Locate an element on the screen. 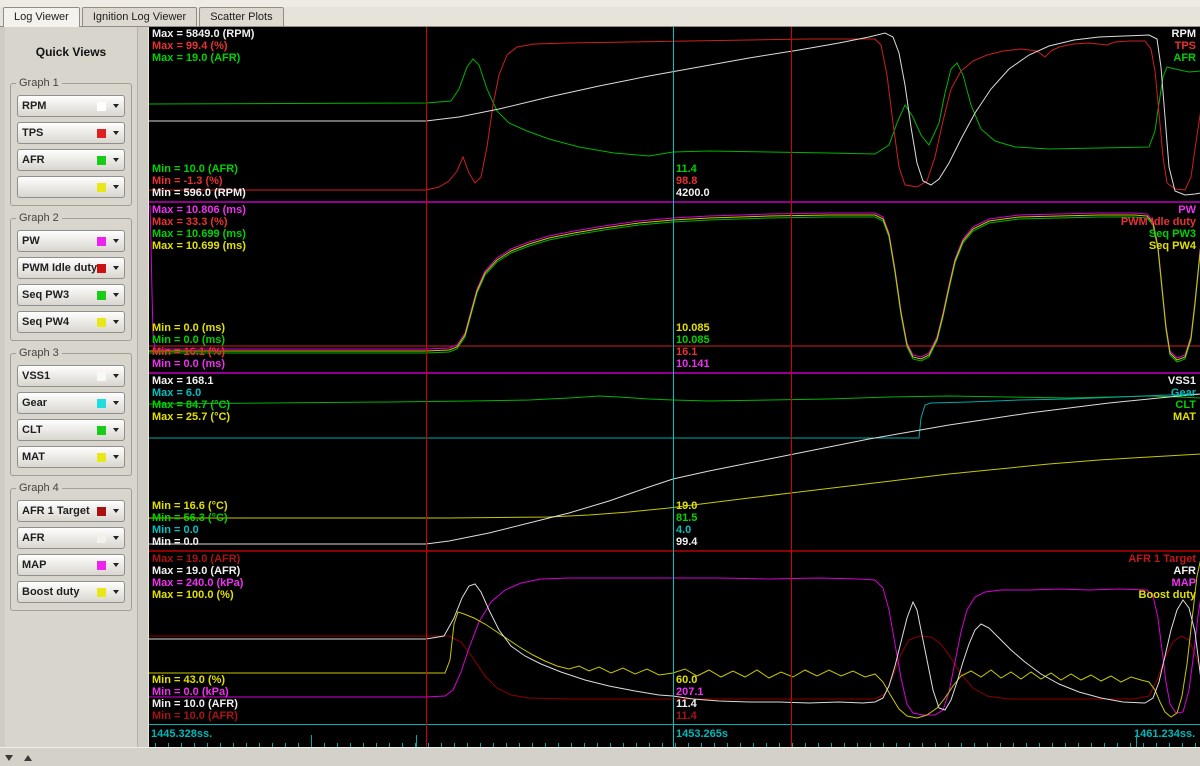 The width and height of the screenshot is (1200, 766). cursor-value: 4.0 is located at coordinates (684, 530).